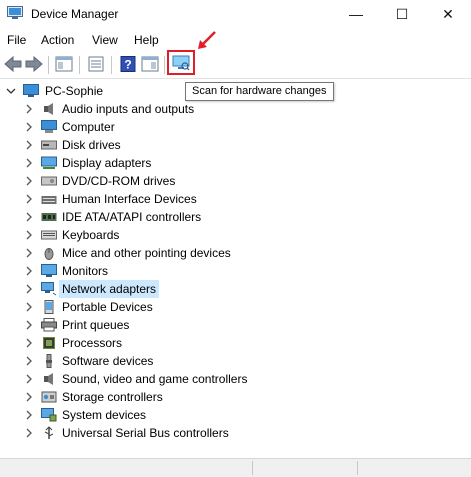  Describe the element at coordinates (85, 271) in the screenshot. I see `tree-item-label: Monitors` at that location.